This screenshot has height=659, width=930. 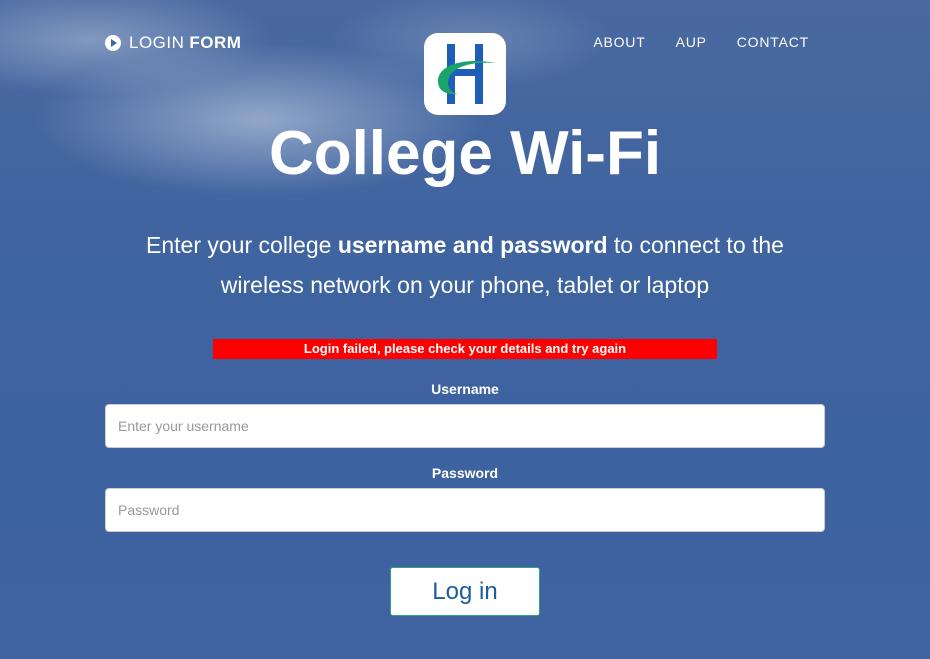 I want to click on password-label: Password, so click(x=465, y=473).